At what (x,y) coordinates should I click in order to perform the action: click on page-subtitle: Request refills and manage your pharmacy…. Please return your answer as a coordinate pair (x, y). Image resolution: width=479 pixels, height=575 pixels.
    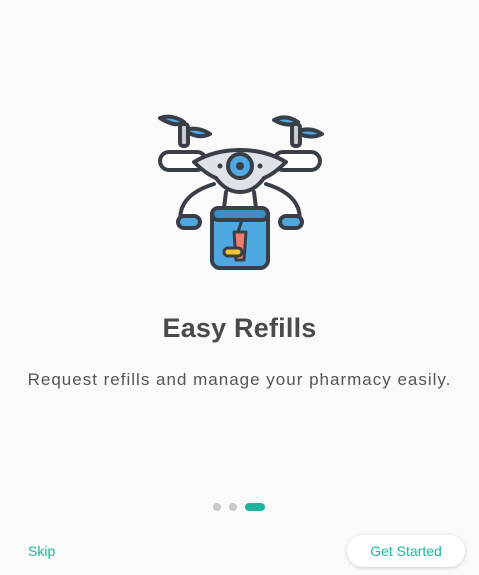
    Looking at the image, I should click on (239, 379).